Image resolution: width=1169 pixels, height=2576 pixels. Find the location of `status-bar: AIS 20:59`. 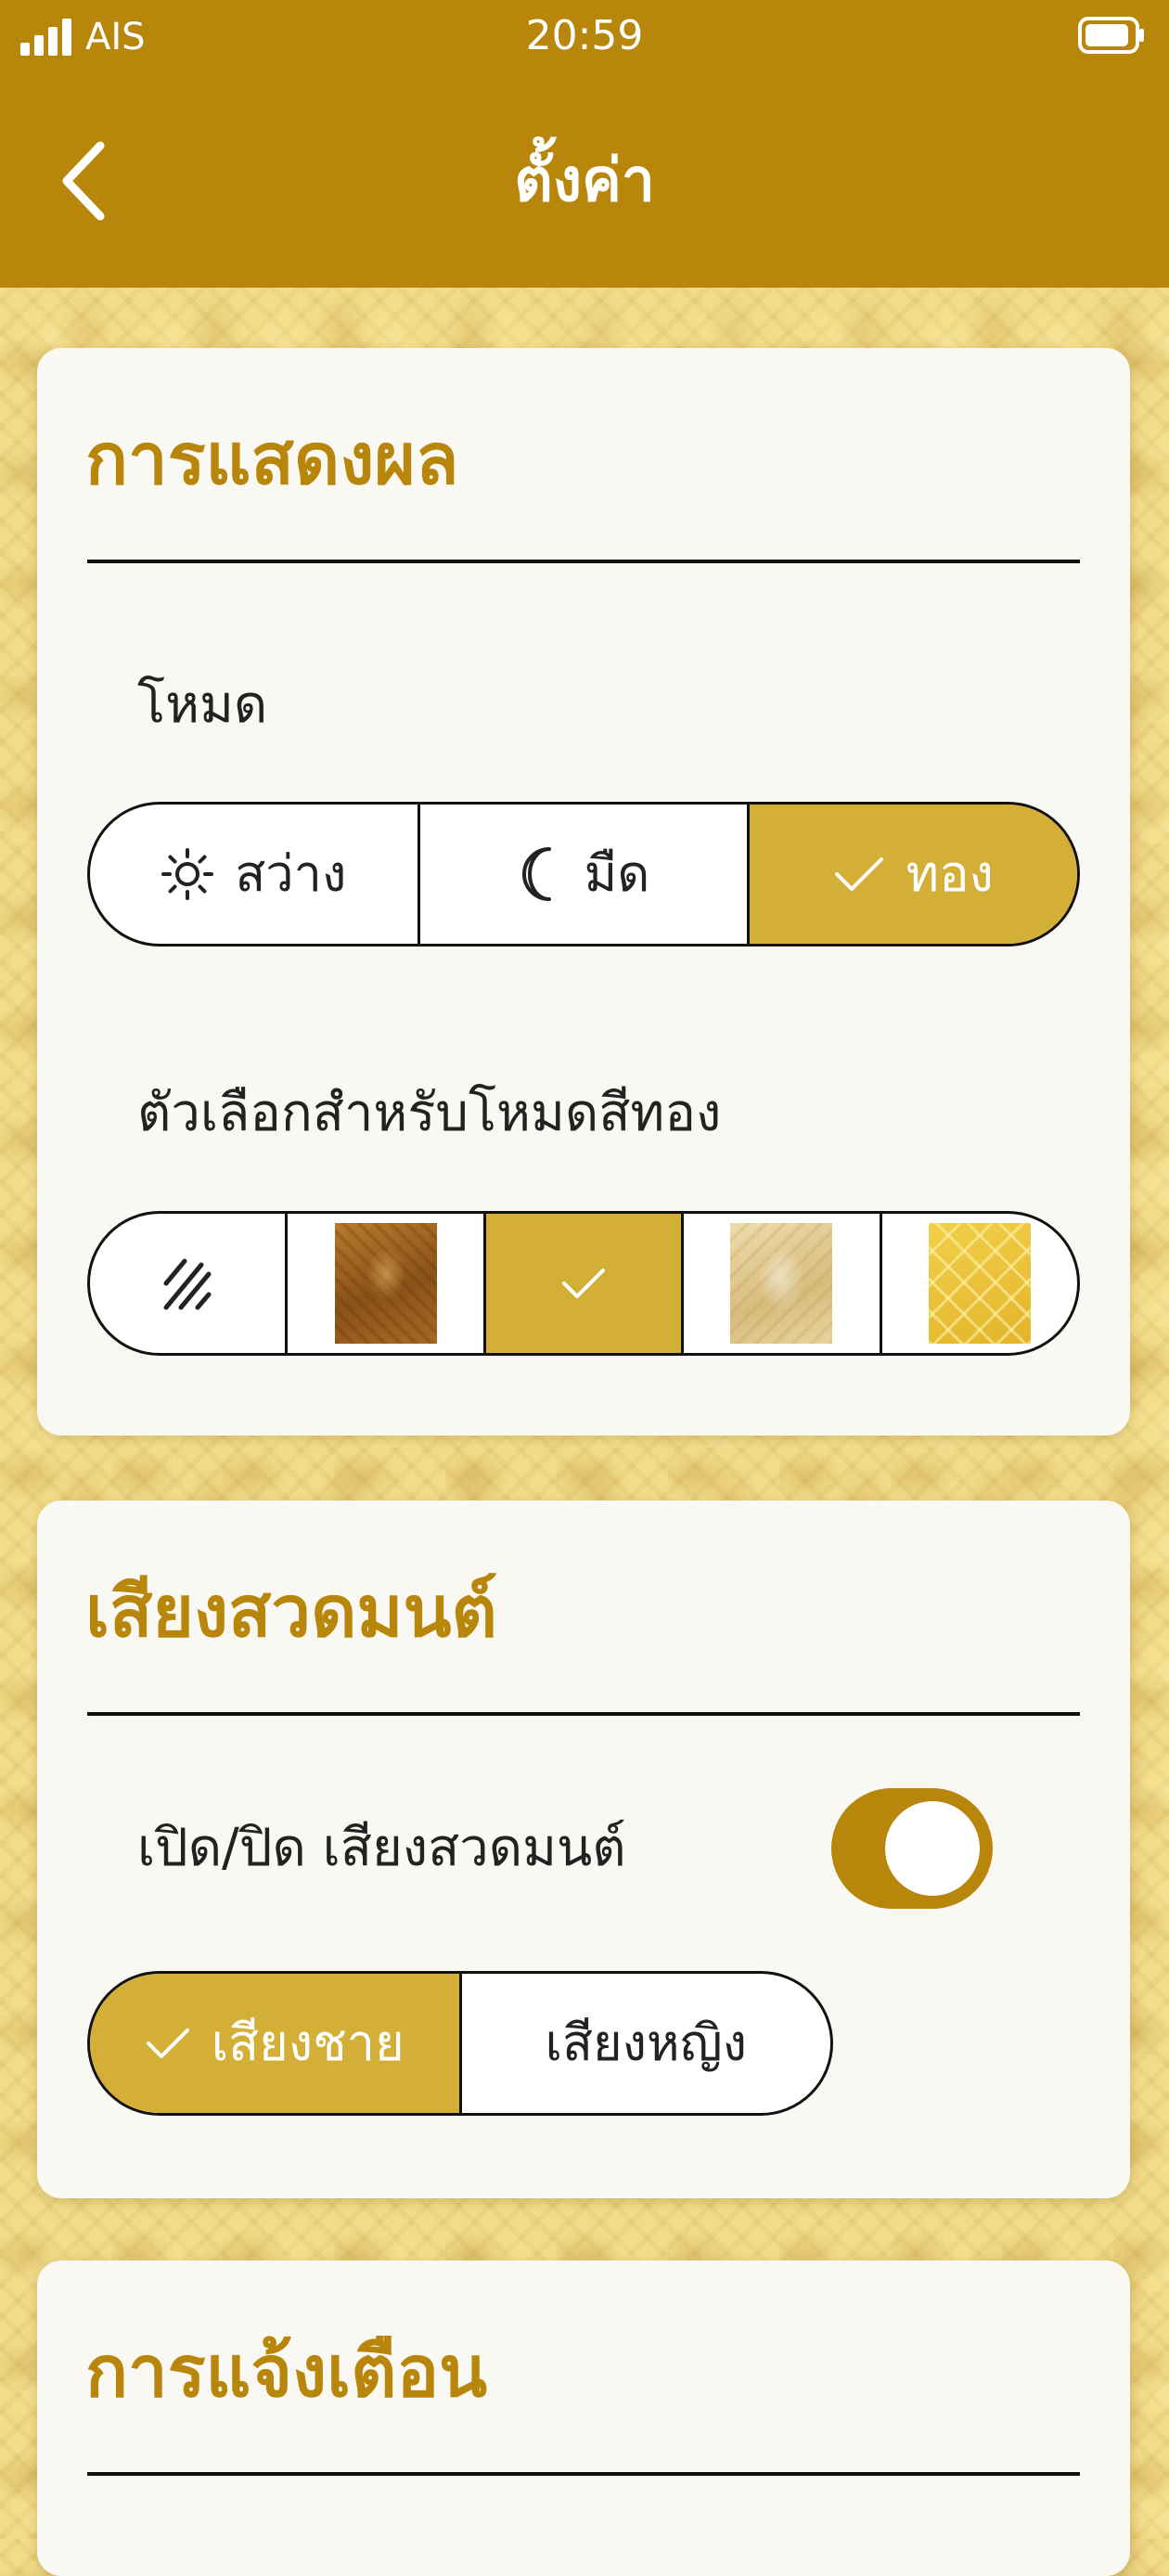

status-bar: AIS 20:59 is located at coordinates (584, 39).